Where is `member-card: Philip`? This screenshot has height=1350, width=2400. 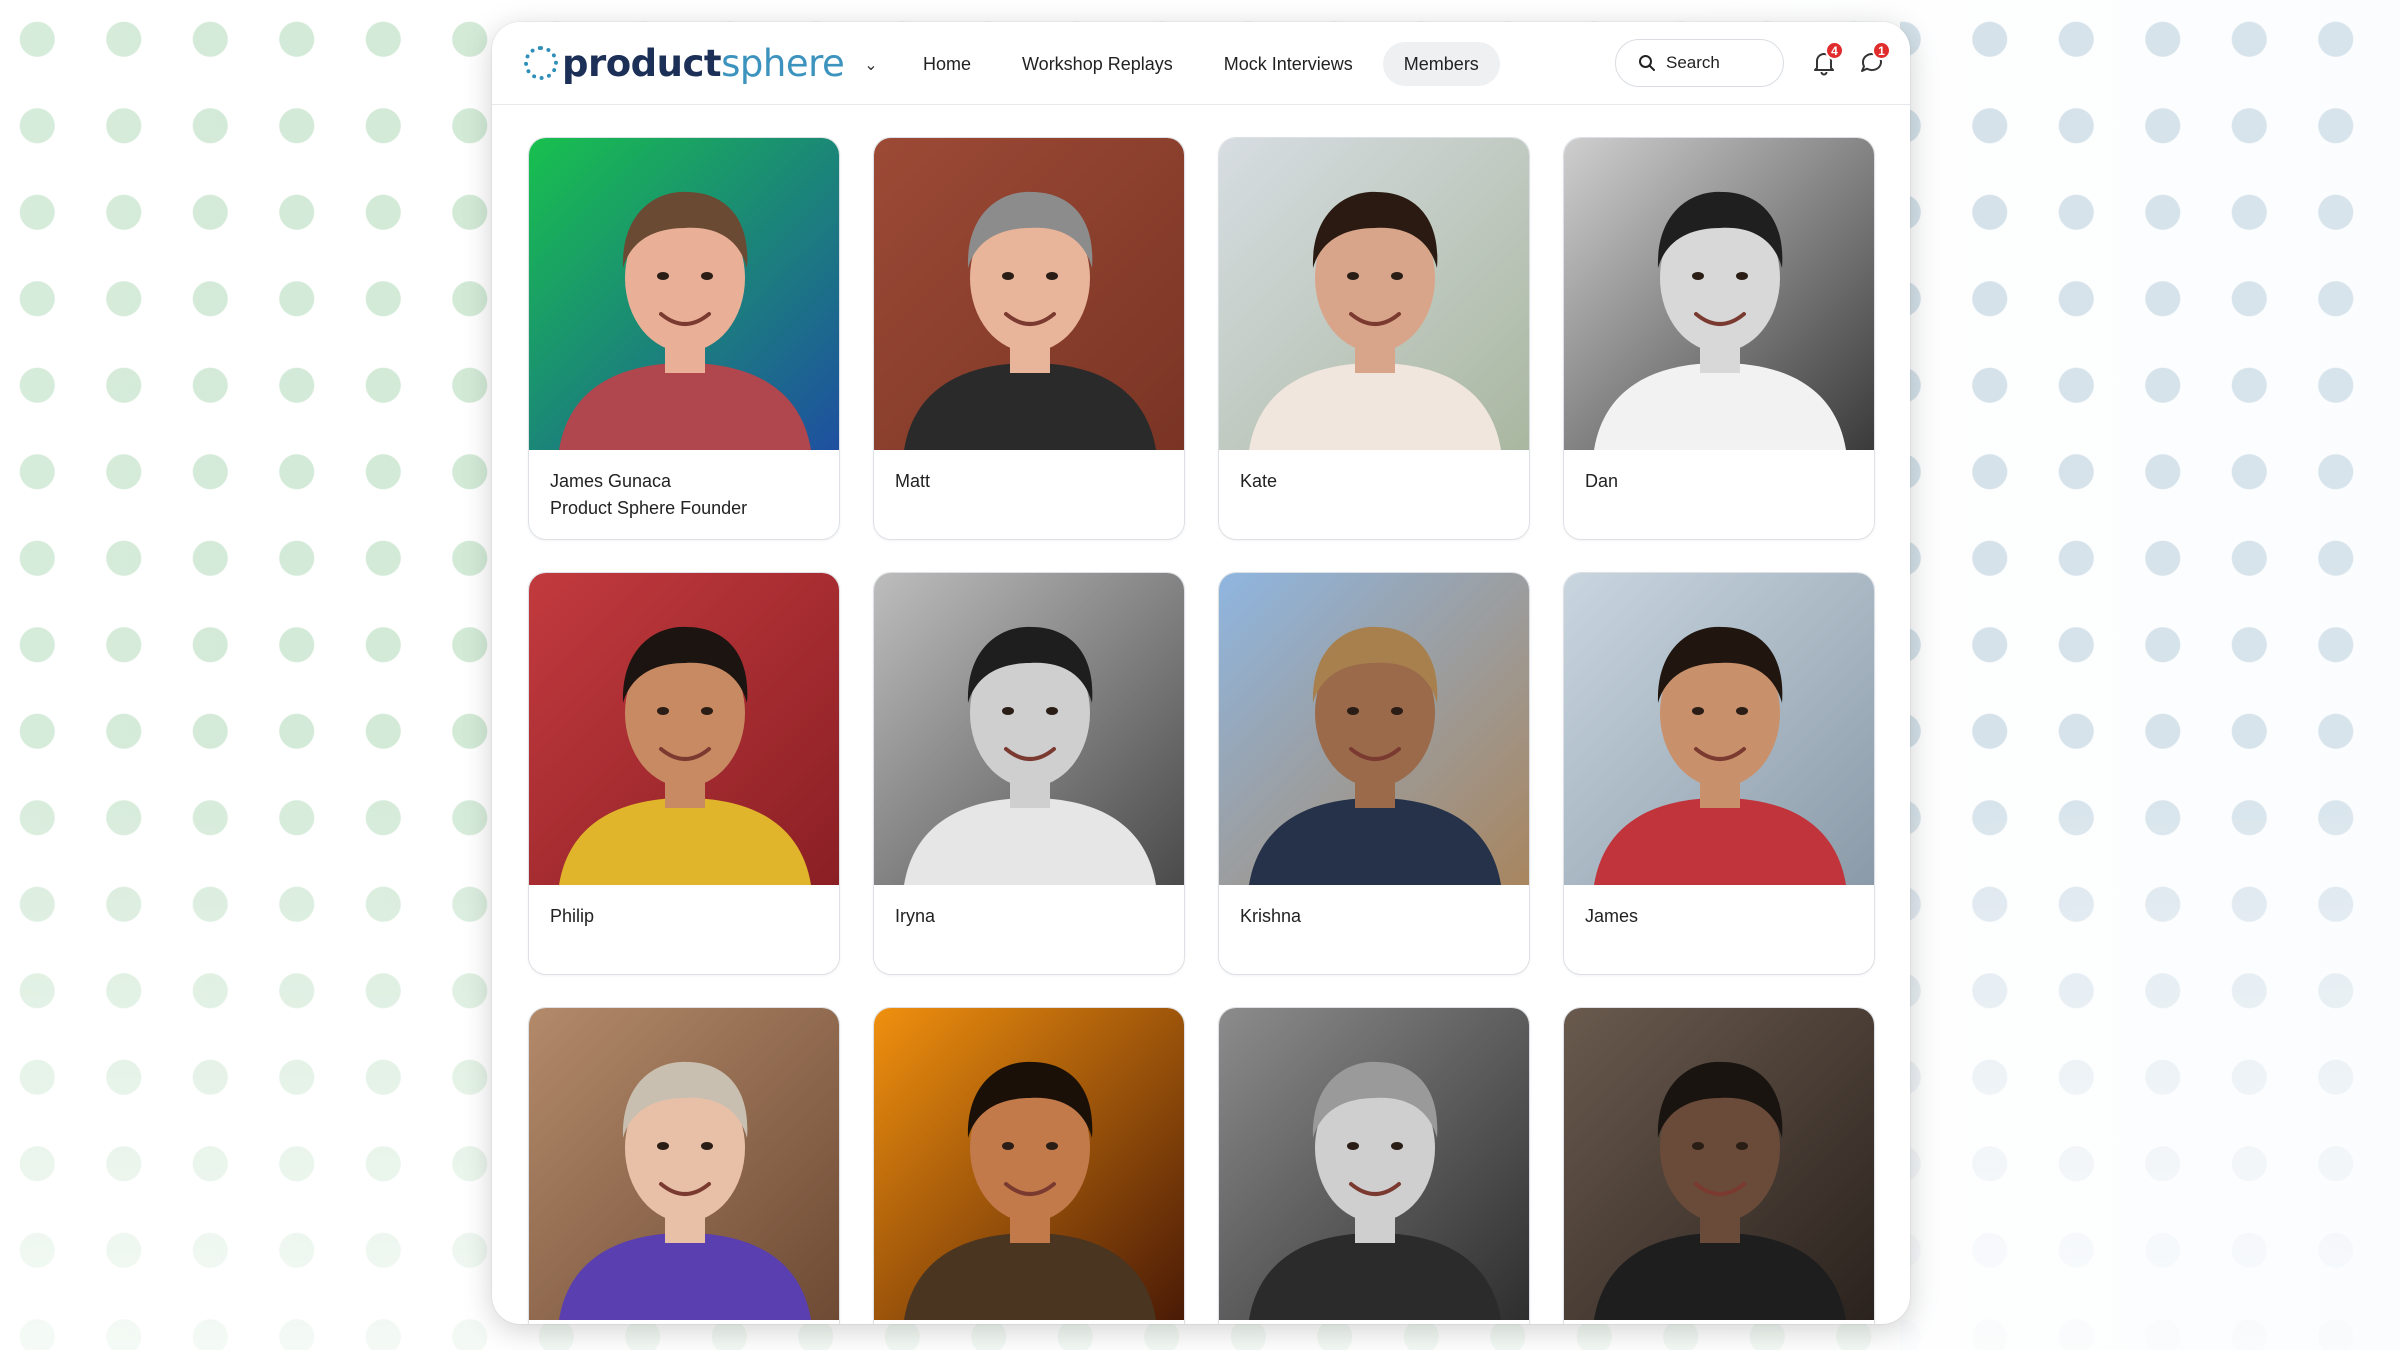 member-card: Philip is located at coordinates (684, 773).